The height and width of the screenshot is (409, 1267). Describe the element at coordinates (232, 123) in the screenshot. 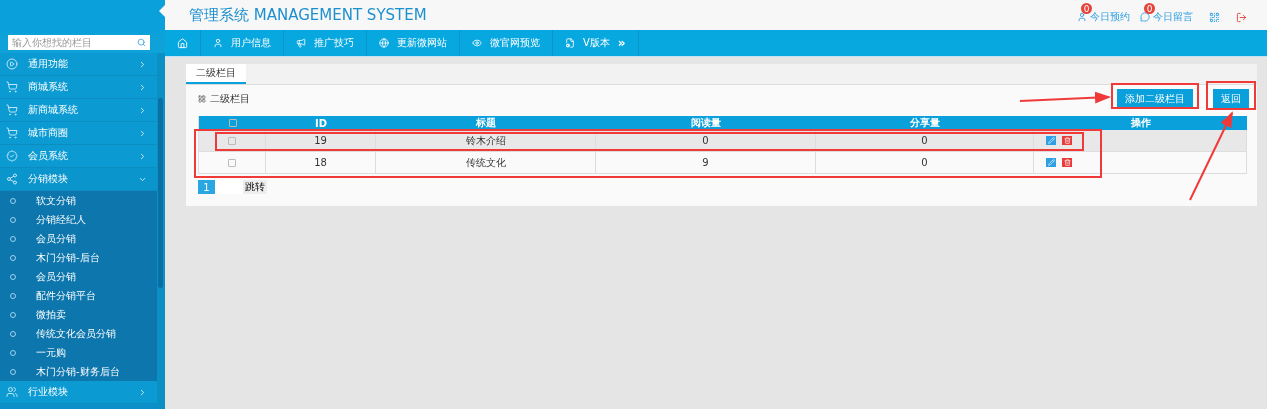

I see `header-checkbox` at that location.